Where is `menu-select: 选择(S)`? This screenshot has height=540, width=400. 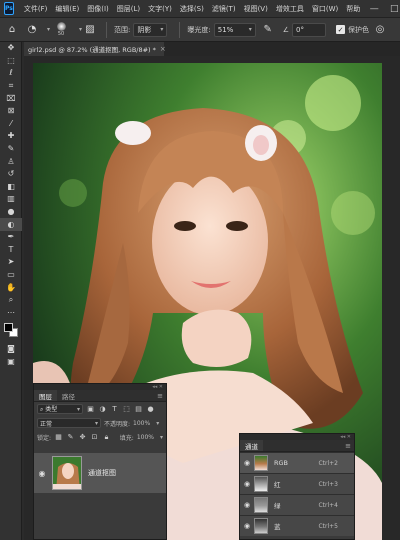 menu-select: 选择(S) is located at coordinates (192, 9).